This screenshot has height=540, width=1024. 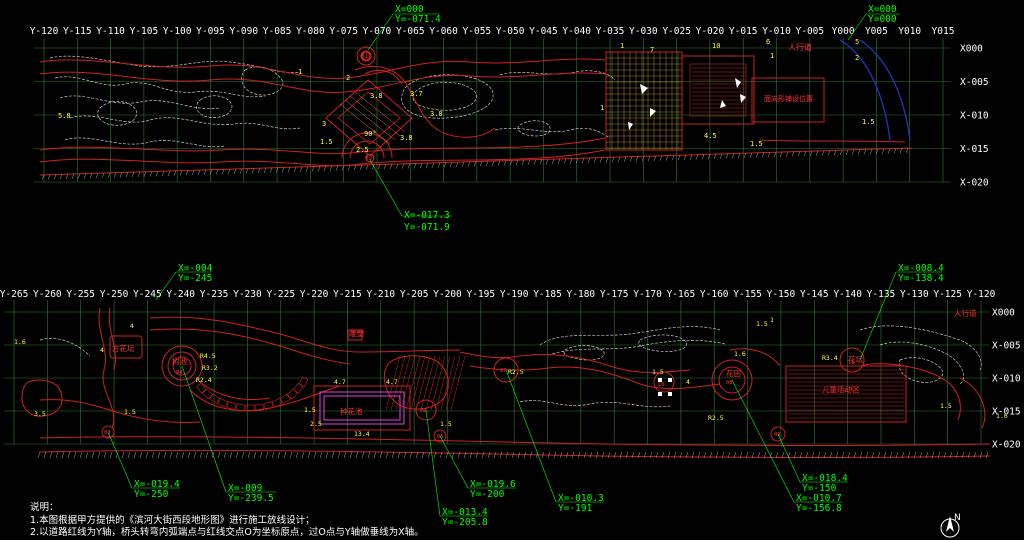 I want to click on dim: 5, so click(x=857, y=42).